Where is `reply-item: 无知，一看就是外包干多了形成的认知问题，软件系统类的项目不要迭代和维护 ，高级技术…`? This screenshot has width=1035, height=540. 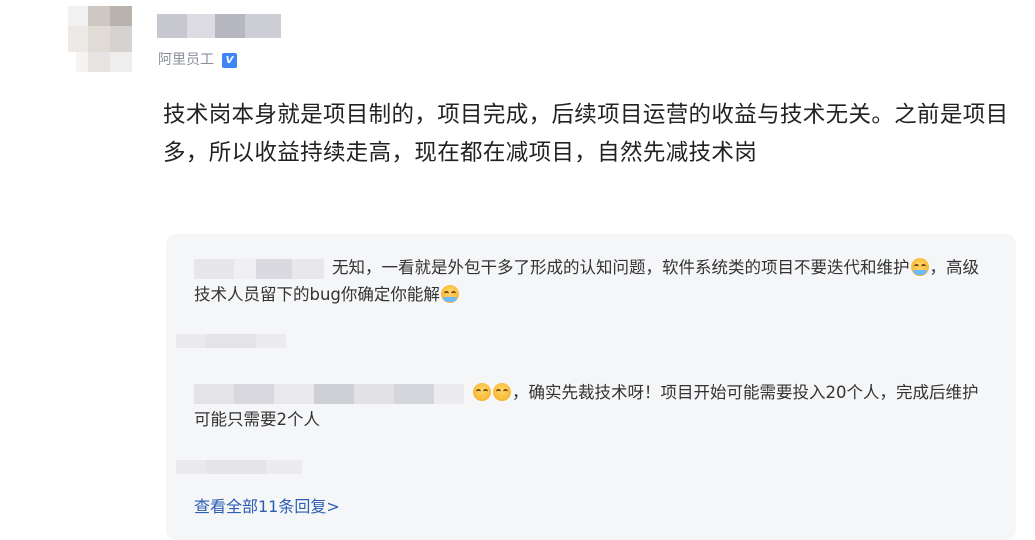 reply-item: 无知，一看就是外包干多了形成的认知问题，软件系统类的项目不要迭代和维护 ，高级技术… is located at coordinates (589, 281).